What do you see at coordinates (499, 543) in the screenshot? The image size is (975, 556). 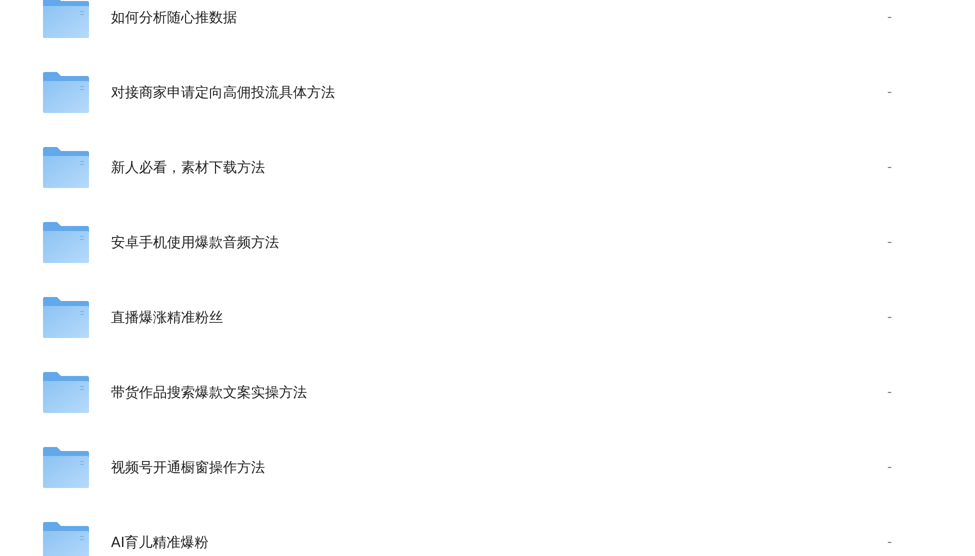 I see `folder-name: AI育儿精准爆粉` at bounding box center [499, 543].